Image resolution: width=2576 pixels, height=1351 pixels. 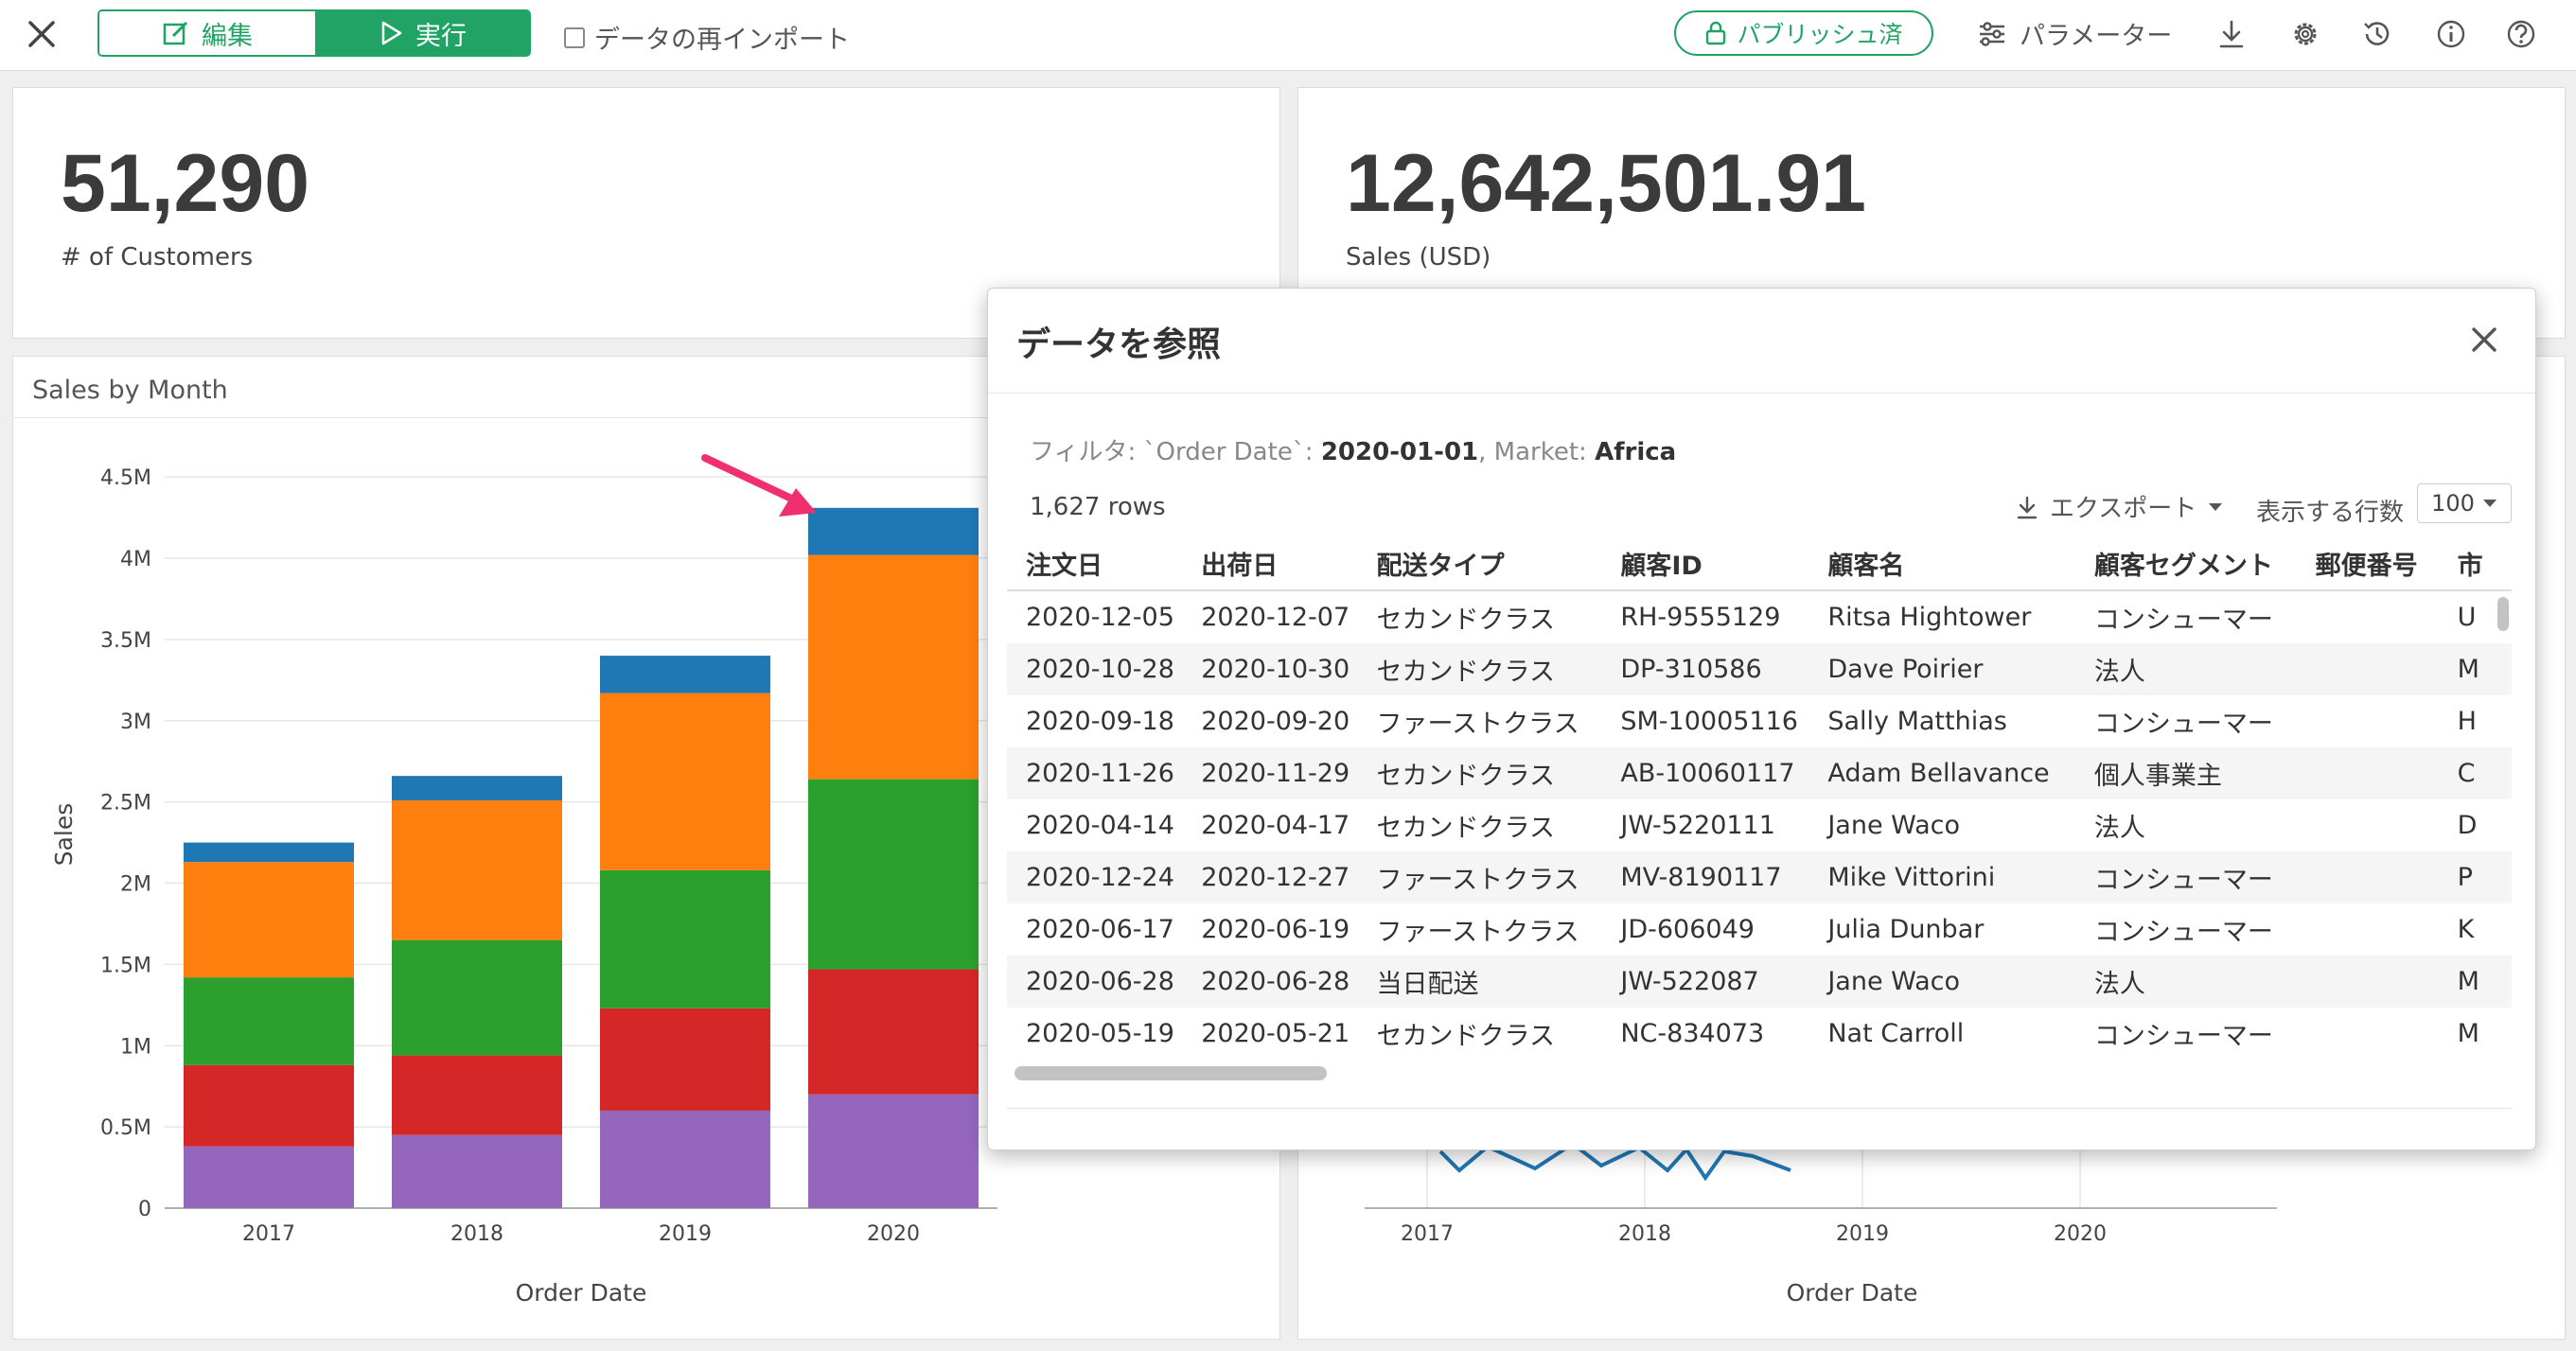 What do you see at coordinates (1705, 982) in the screenshot?
I see `table-cell: JW-522087` at bounding box center [1705, 982].